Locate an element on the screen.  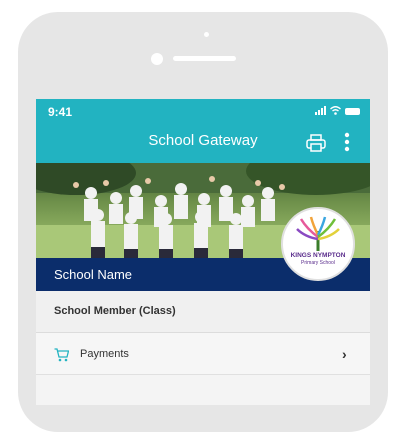
logo-title: KINGS NYMPTON is located at coordinates (318, 255).